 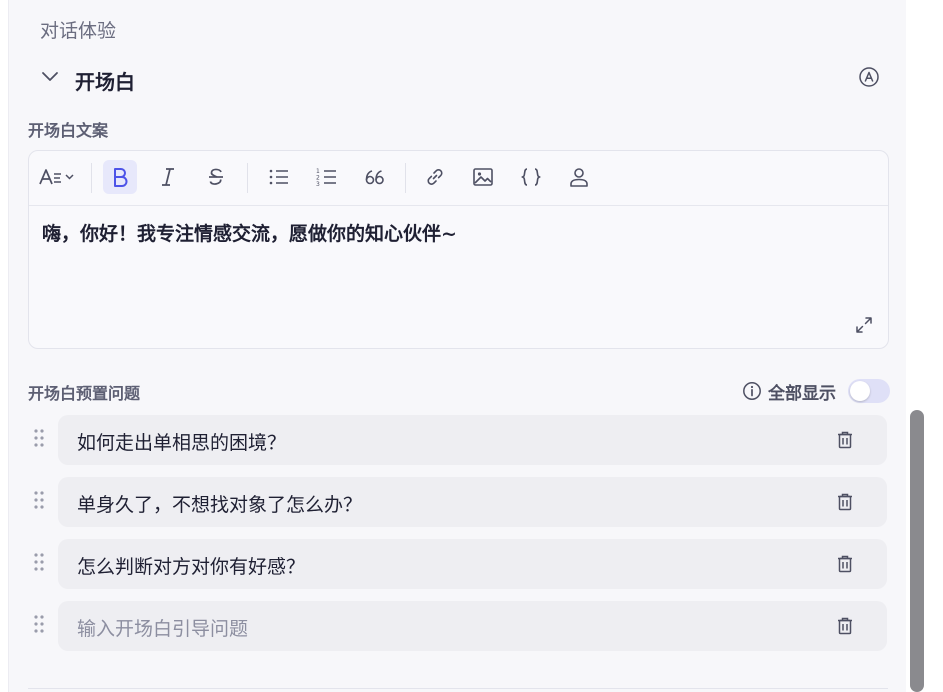 I want to click on preset-question-text: 单身久了，不想找对象了怎么办？, so click(x=220, y=505).